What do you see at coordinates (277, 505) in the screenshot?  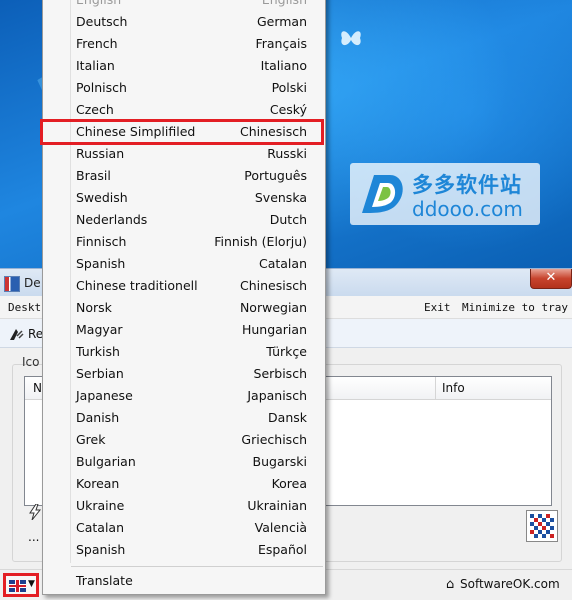 I see `language-native-name: Ukrainian` at bounding box center [277, 505].